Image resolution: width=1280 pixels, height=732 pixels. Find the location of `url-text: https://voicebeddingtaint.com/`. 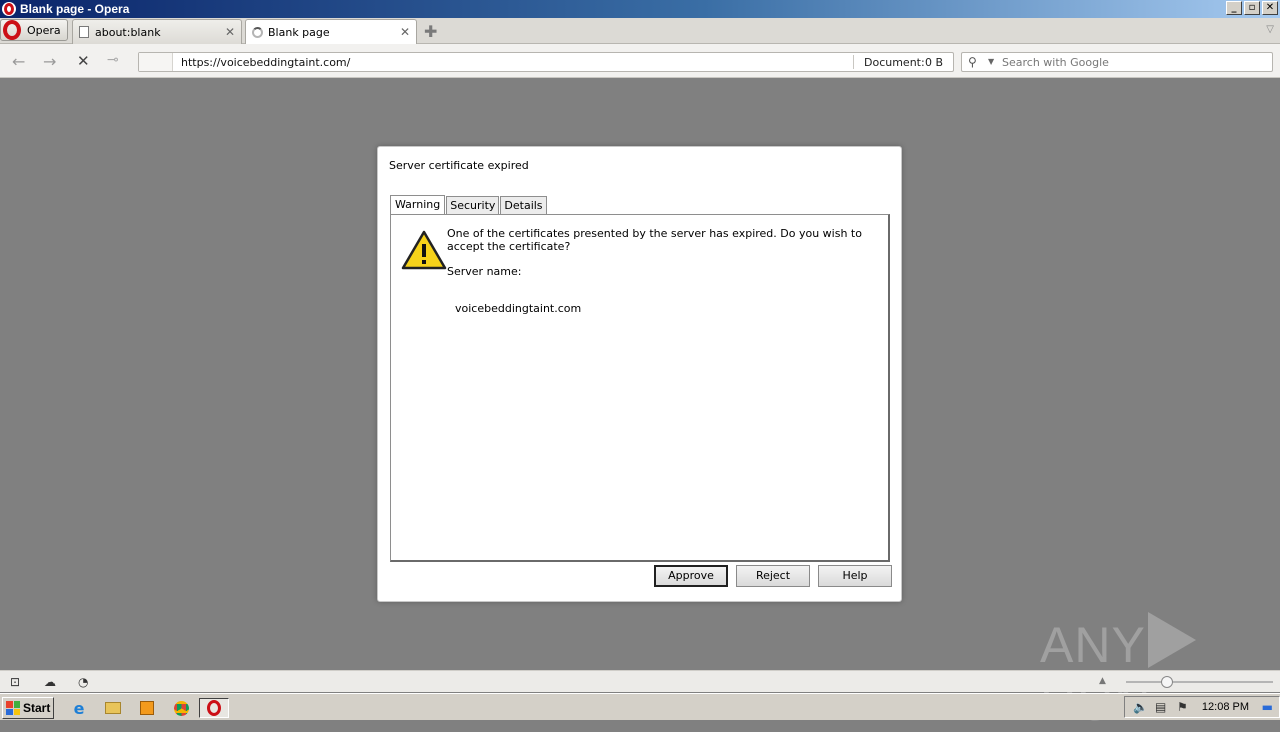

url-text: https://voicebeddingtaint.com/ is located at coordinates (265, 62).